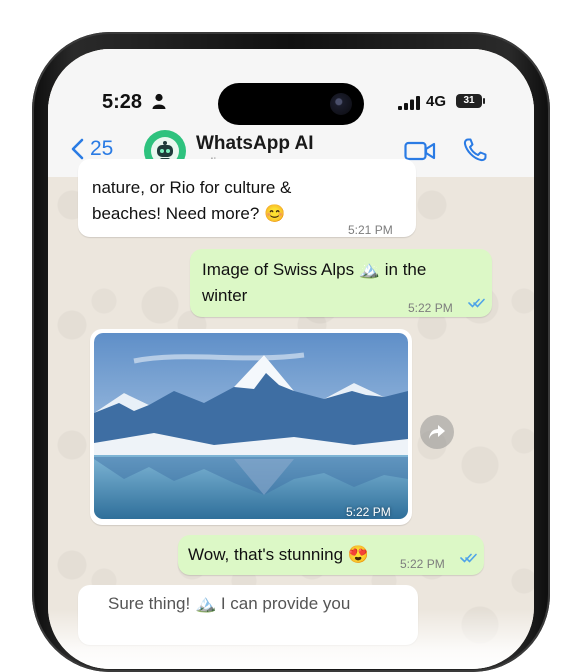  What do you see at coordinates (484, 101) in the screenshot?
I see `battery-tip` at bounding box center [484, 101].